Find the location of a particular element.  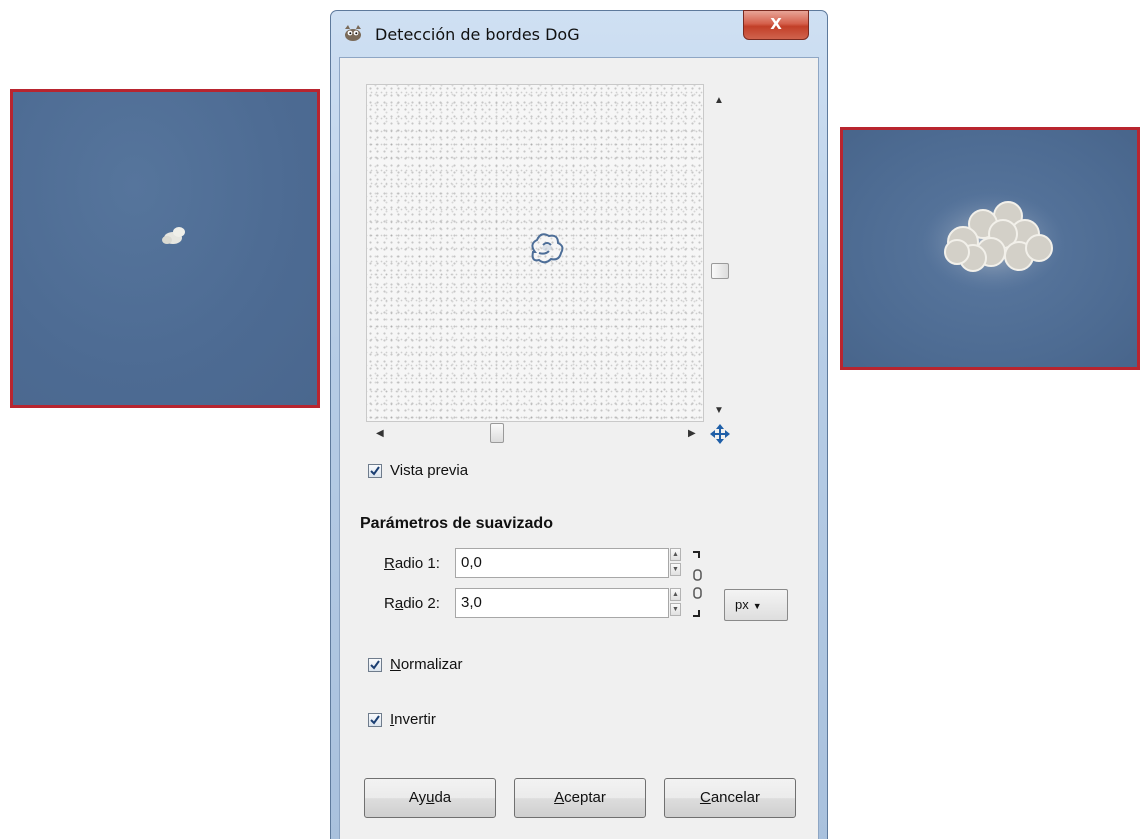

normalize-label: Normalizar is located at coordinates (426, 664).